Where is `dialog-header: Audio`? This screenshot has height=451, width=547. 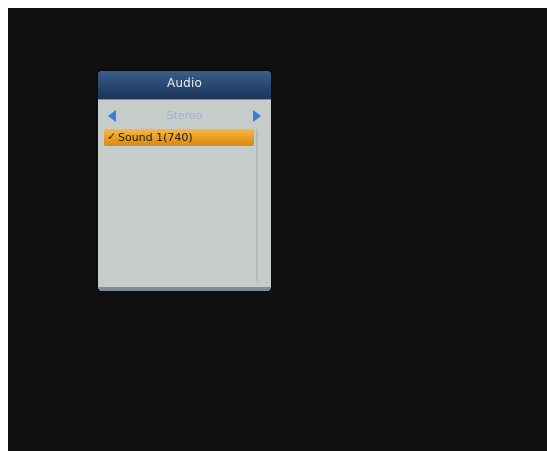 dialog-header: Audio is located at coordinates (184, 85).